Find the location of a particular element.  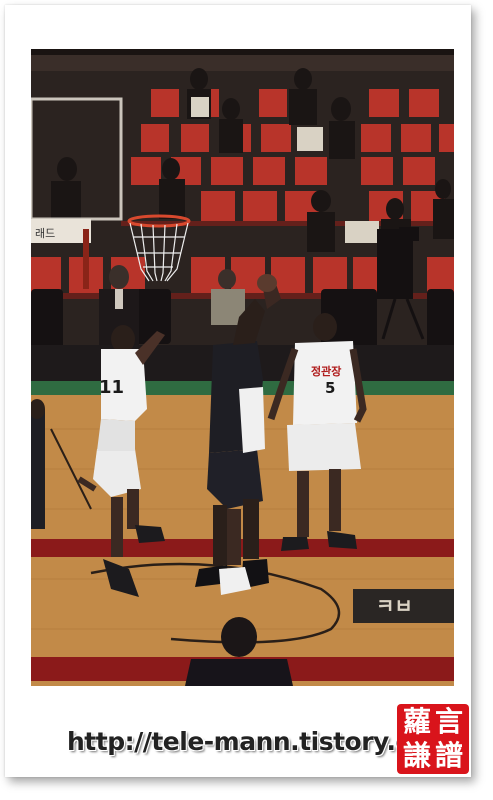

player-edge-left is located at coordinates (38, 464).